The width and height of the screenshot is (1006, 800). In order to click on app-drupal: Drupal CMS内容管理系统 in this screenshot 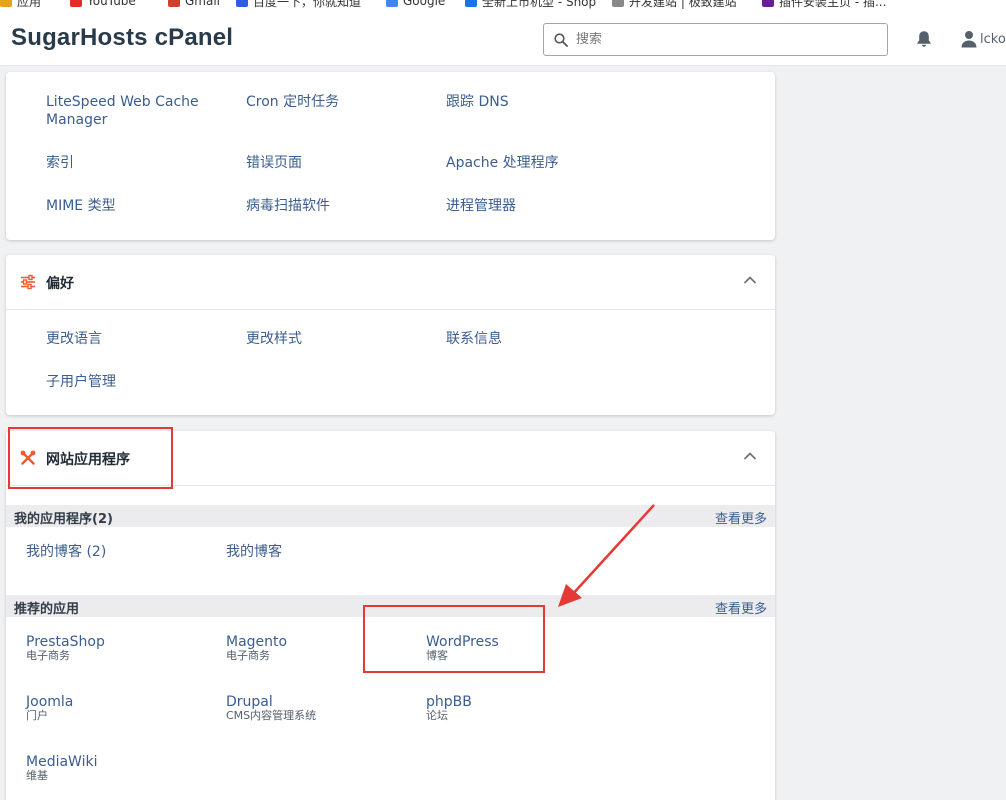, I will do `click(271, 708)`.